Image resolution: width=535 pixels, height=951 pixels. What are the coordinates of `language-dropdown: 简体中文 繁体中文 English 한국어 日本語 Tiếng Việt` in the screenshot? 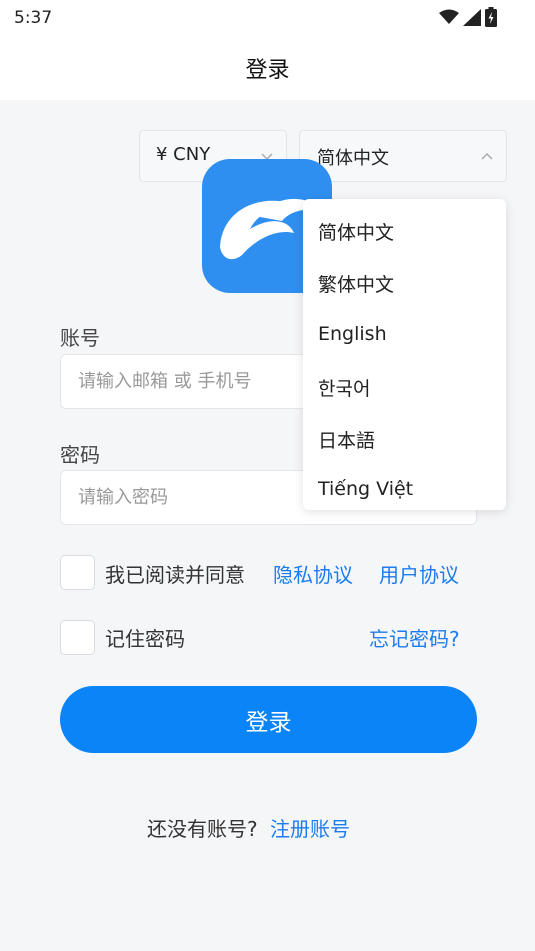 It's located at (404, 354).